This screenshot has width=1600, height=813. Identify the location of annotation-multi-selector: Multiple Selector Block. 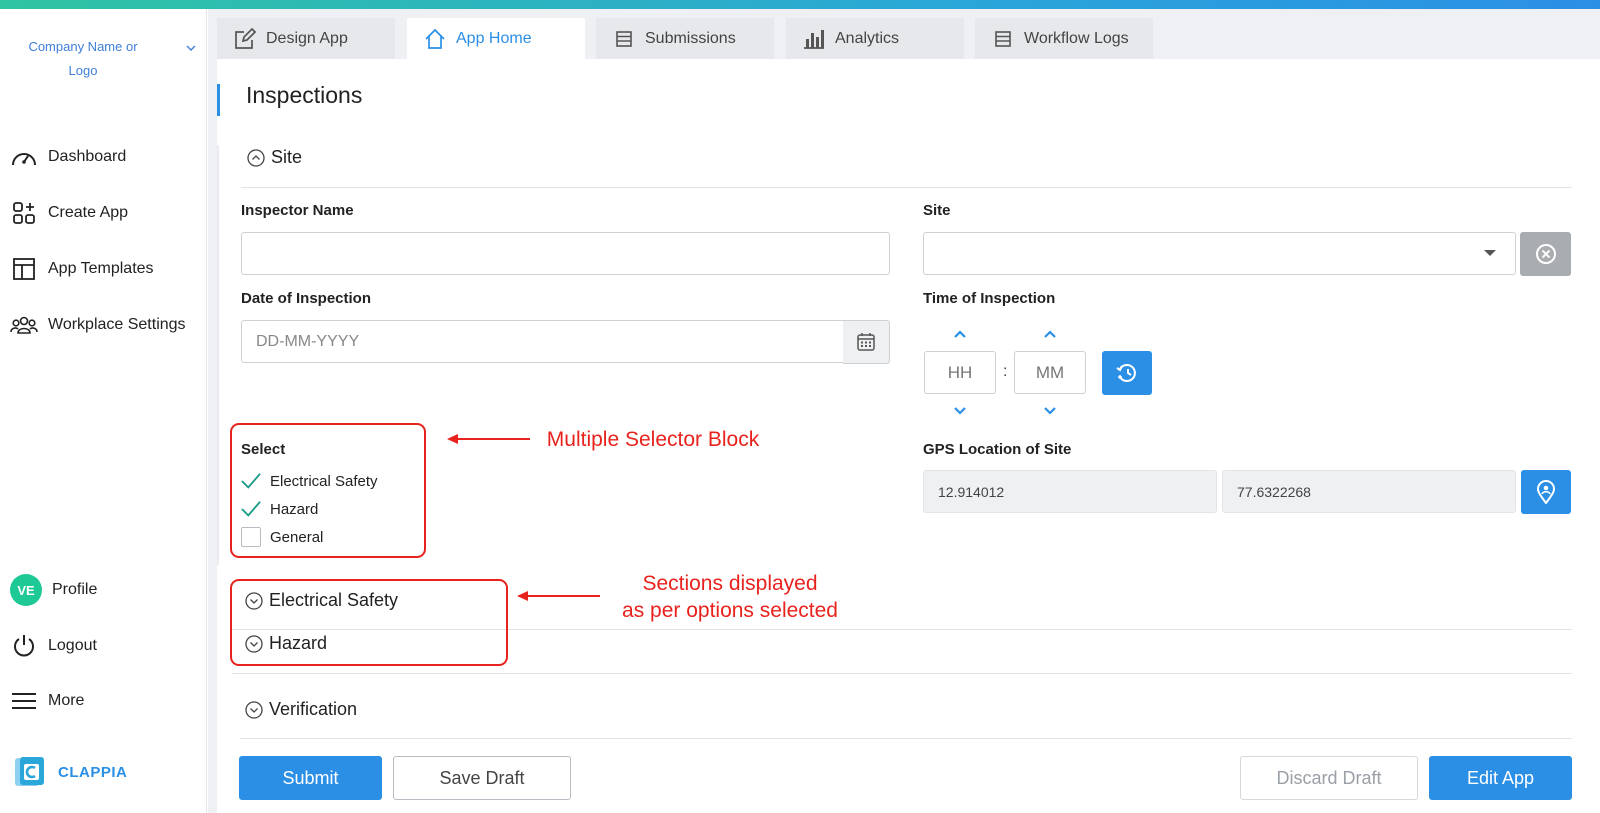
(653, 439).